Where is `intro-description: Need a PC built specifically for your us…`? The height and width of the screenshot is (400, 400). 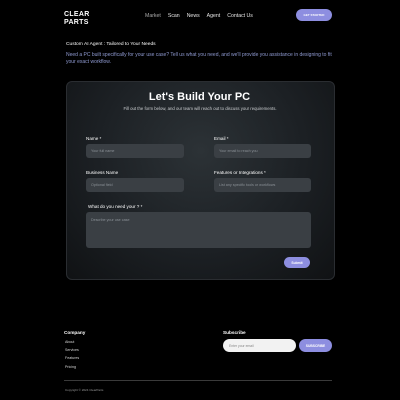
intro-description: Need a PC built specifically for your us… is located at coordinates (199, 58).